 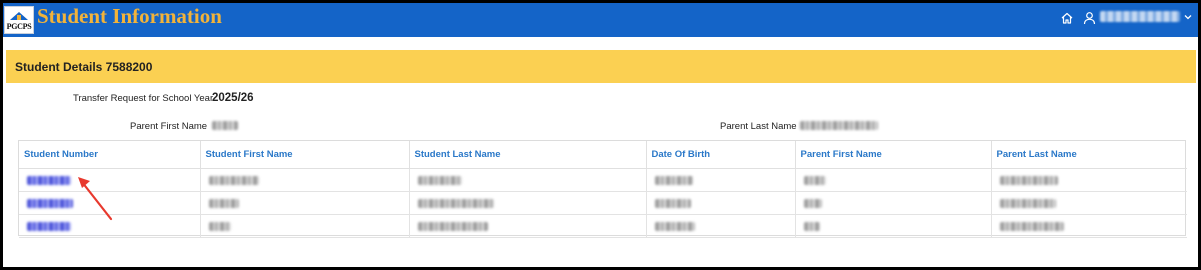 What do you see at coordinates (169, 126) in the screenshot?
I see `parent-first-name-label: Parent First Name` at bounding box center [169, 126].